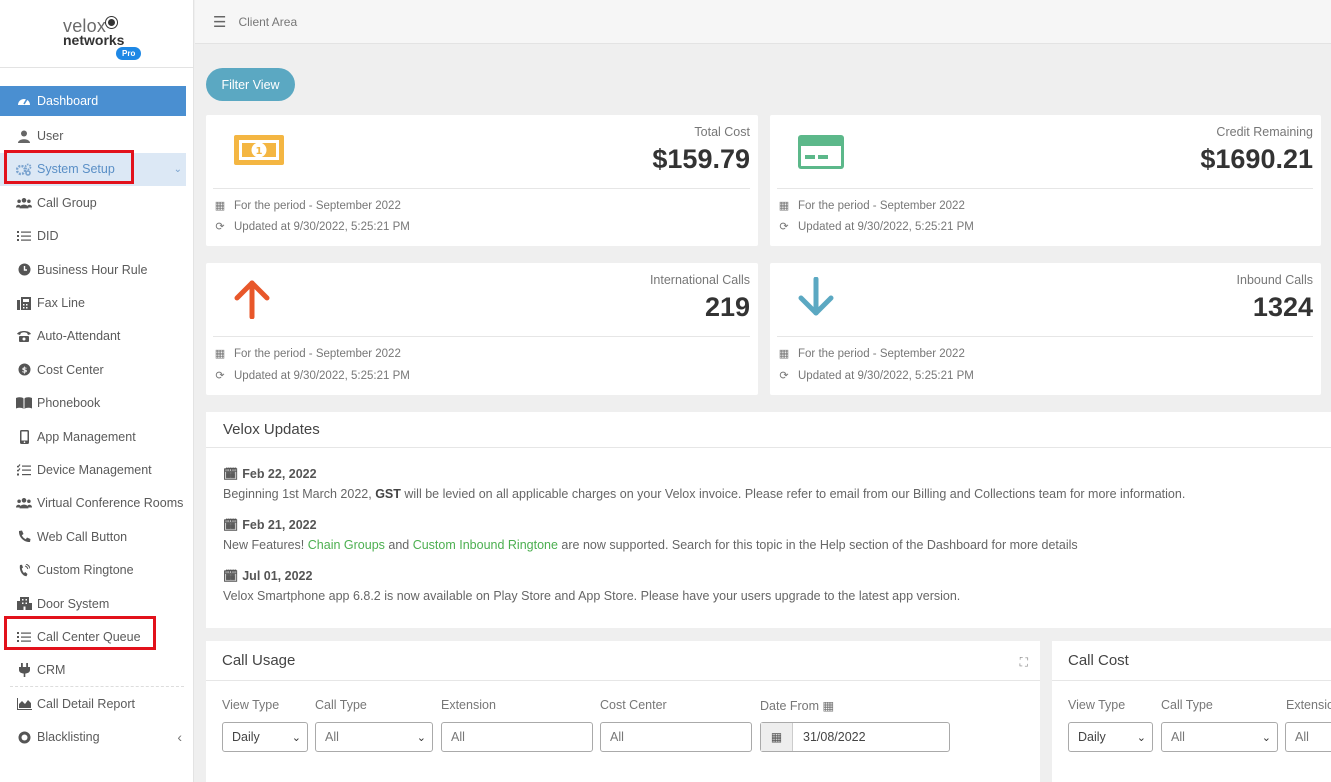 This screenshot has height=782, width=1331. Describe the element at coordinates (48, 236) in the screenshot. I see `sidebar-item-label: DID` at that location.